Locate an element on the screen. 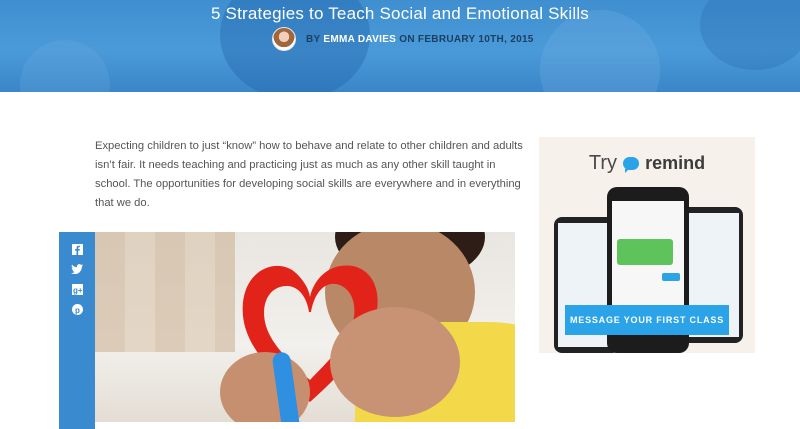 This screenshot has height=429, width=800. google-plus-icon: g+ is located at coordinates (77, 289).